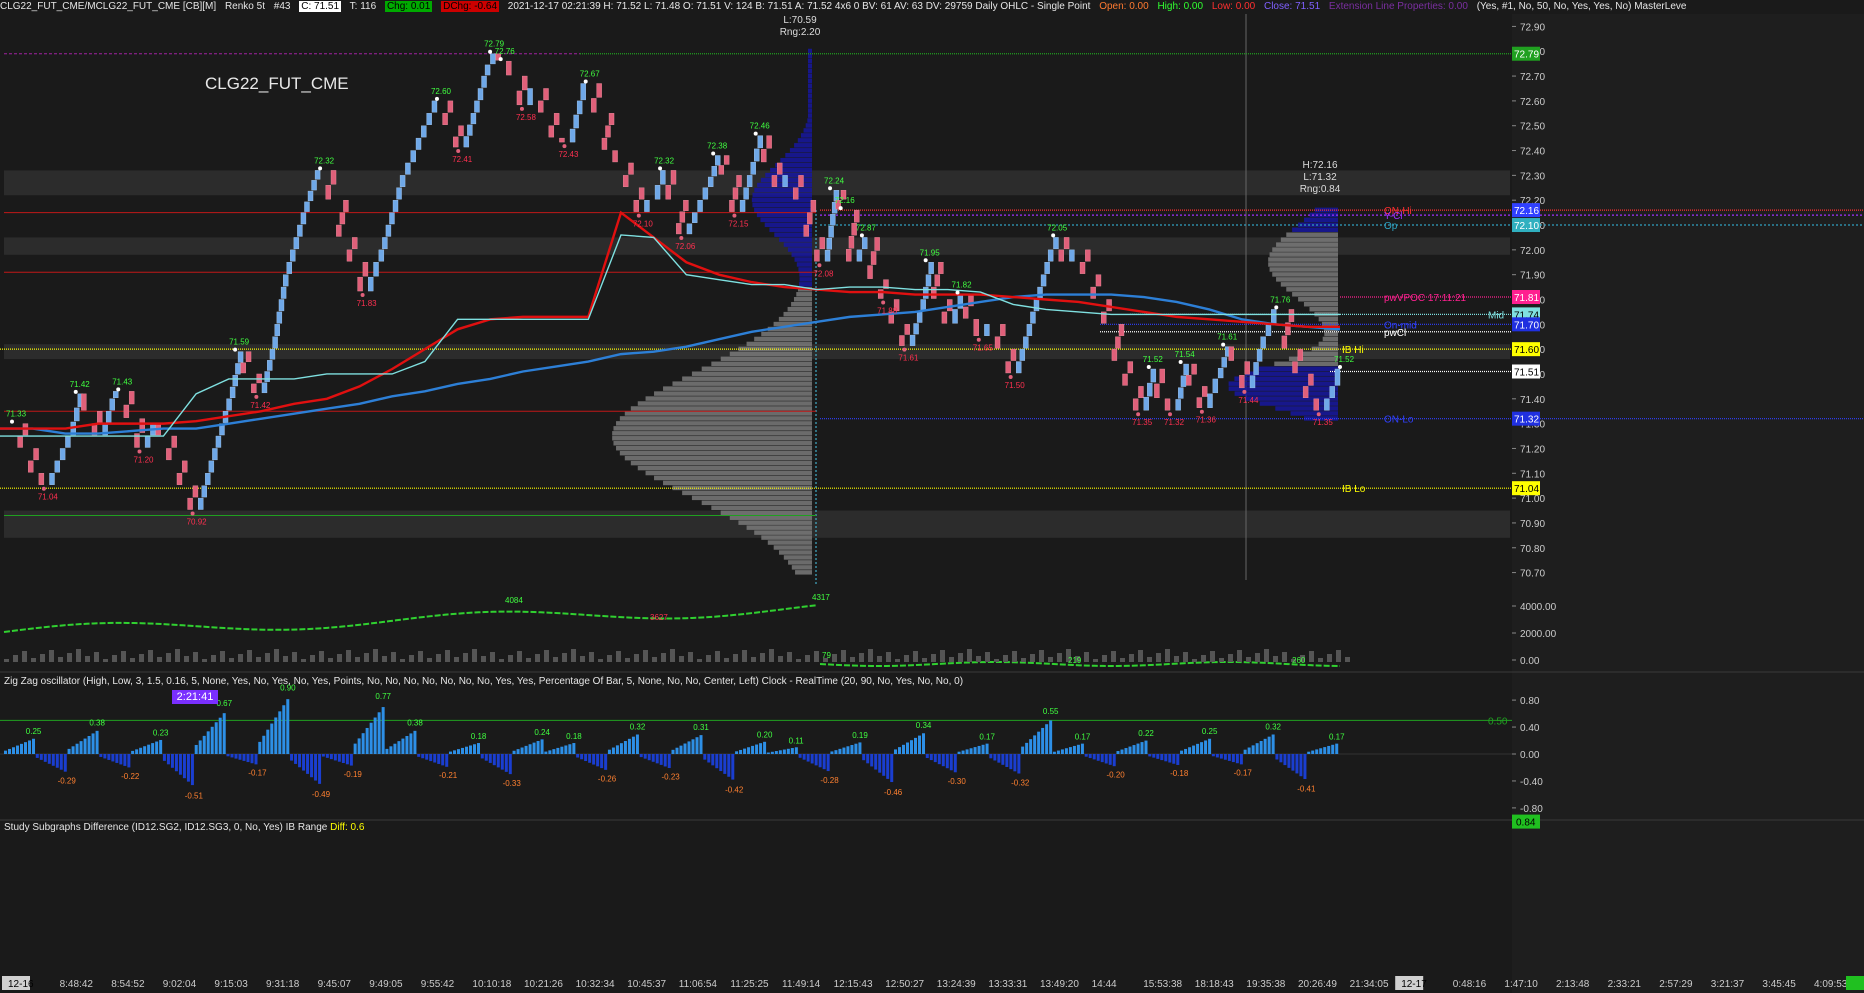 The image size is (1864, 993). I want to click on swing-low-label: 72.15, so click(738, 224).